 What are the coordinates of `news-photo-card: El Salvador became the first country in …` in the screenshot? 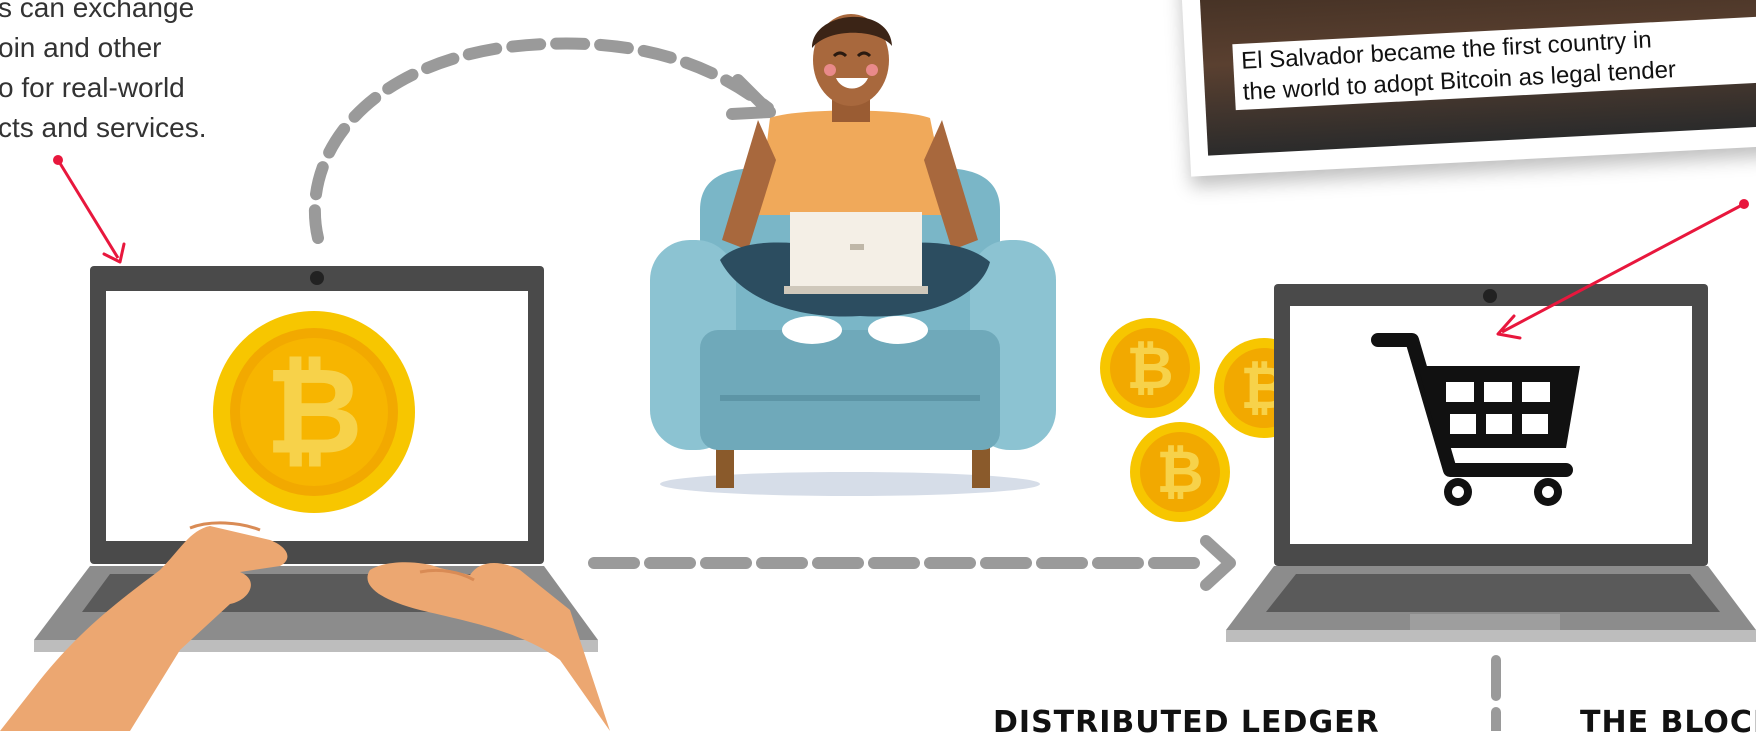 It's located at (1467, 88).